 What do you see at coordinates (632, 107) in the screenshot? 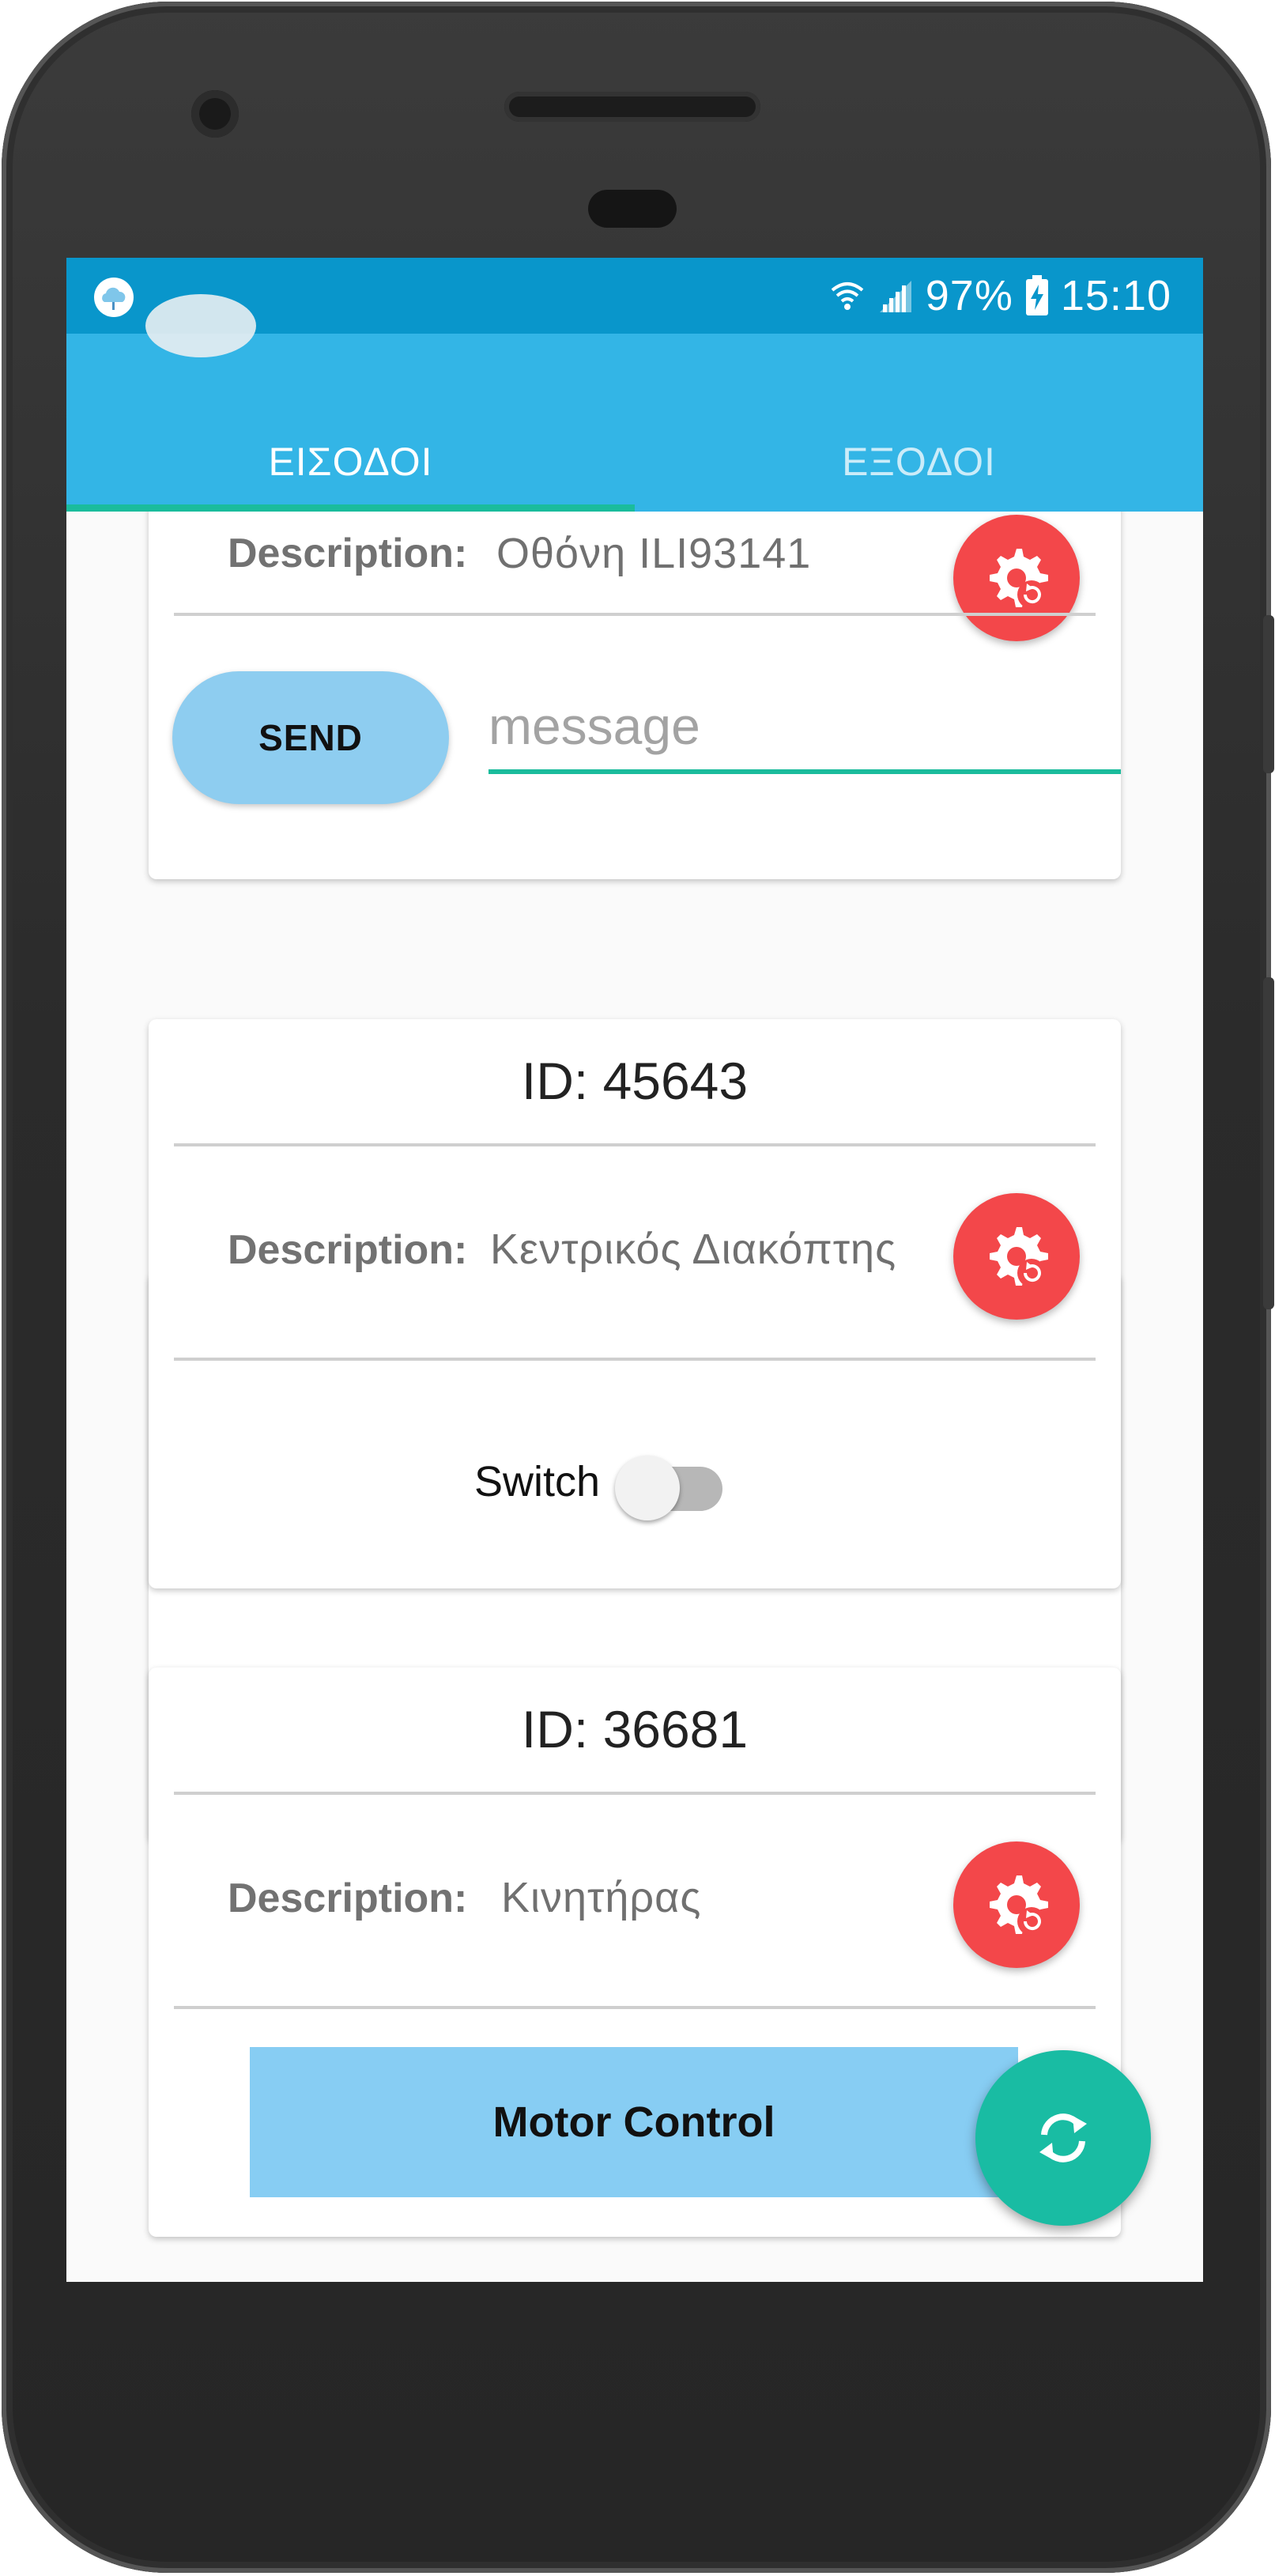
I see `earpiece-speaker` at bounding box center [632, 107].